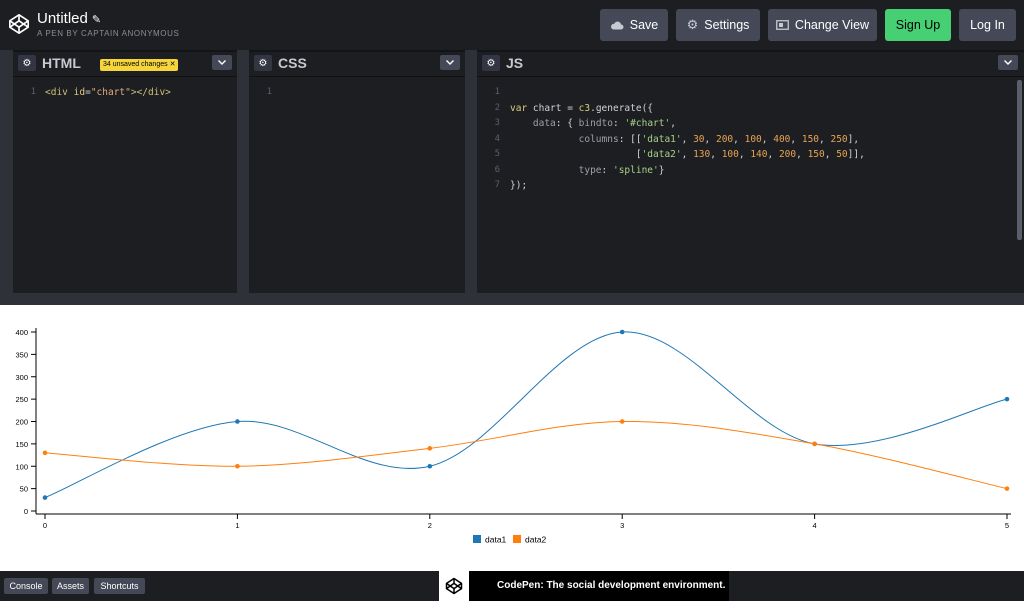 This screenshot has width=1024, height=601. I want to click on y-tick-label: 150, so click(21, 444).